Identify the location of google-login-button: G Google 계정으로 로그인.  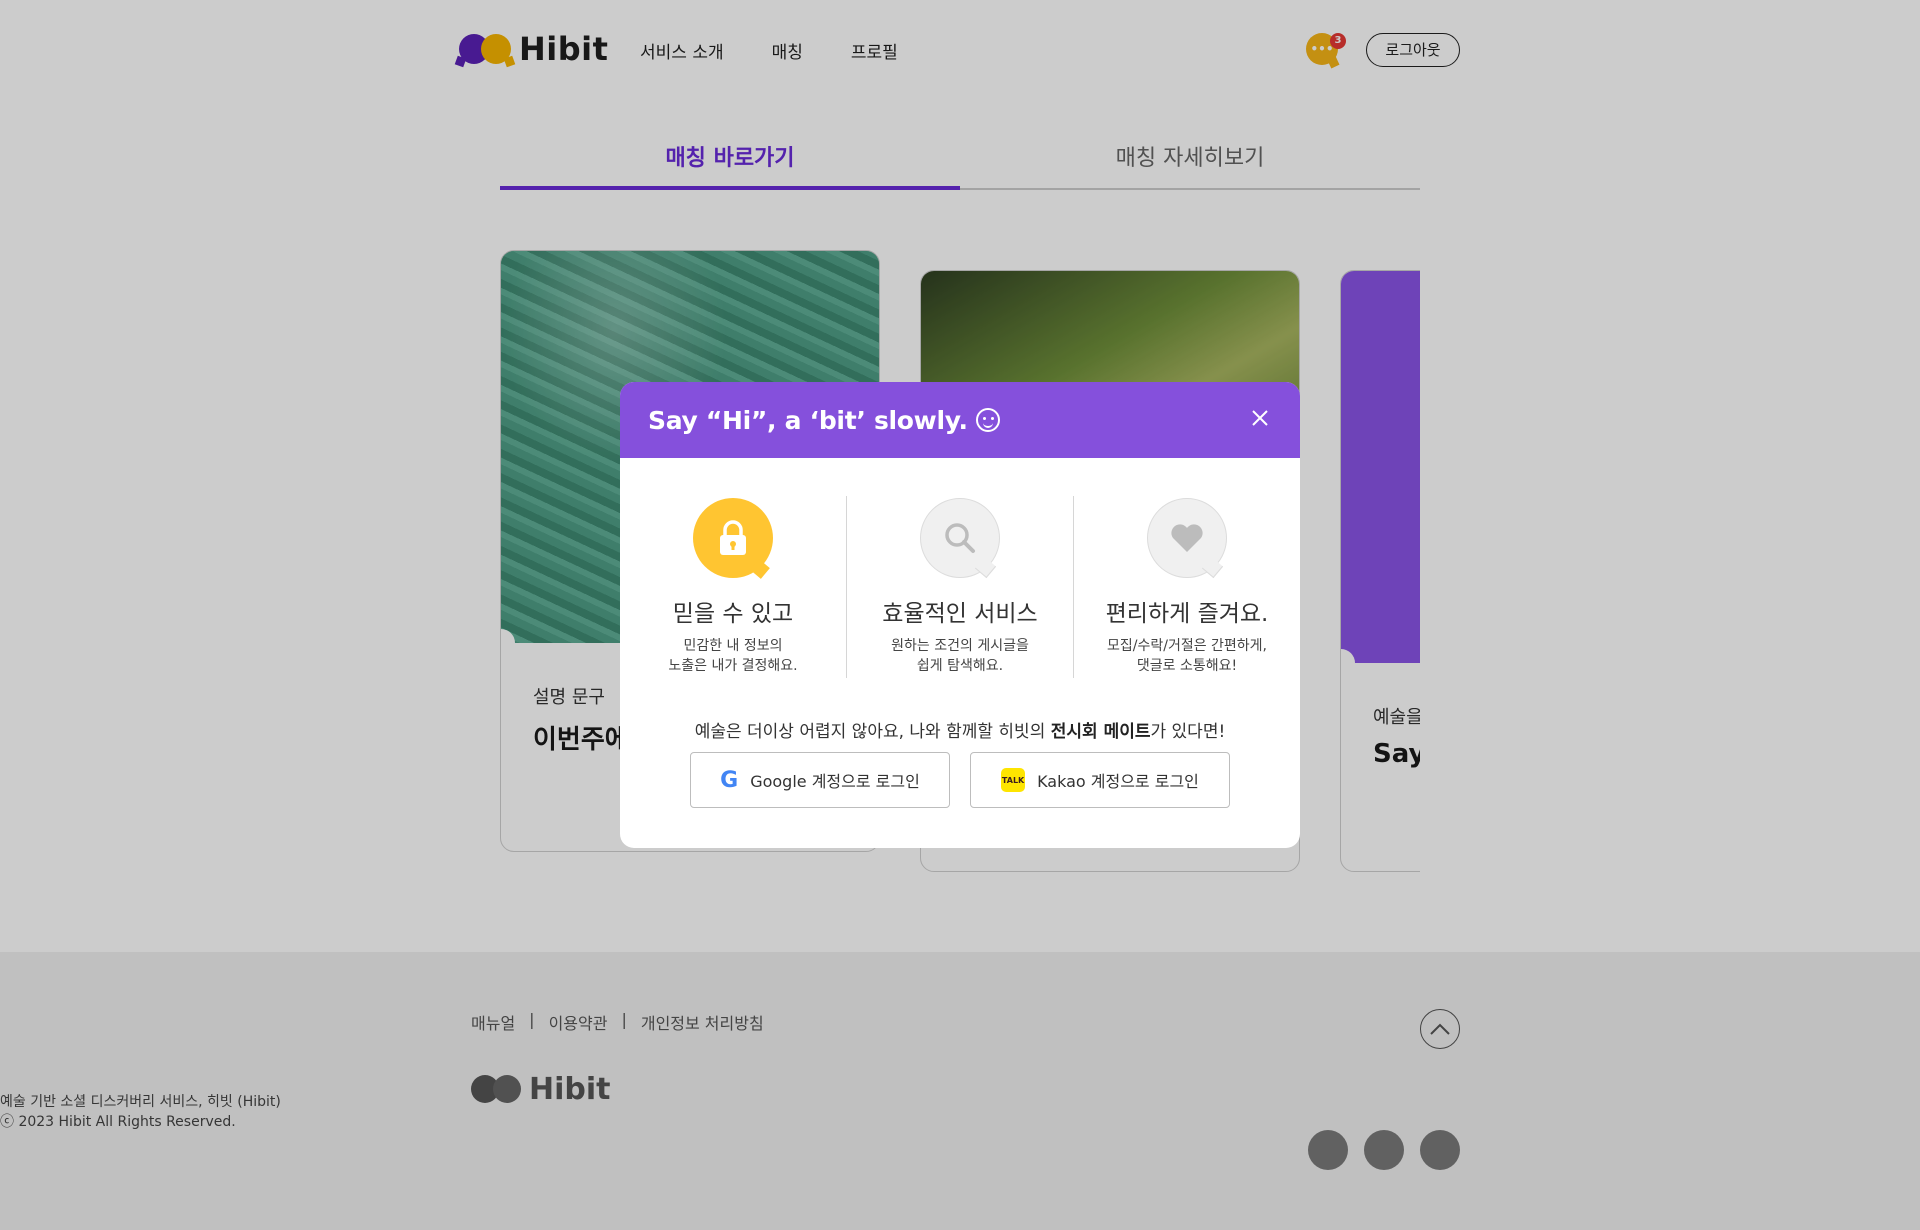
(820, 780).